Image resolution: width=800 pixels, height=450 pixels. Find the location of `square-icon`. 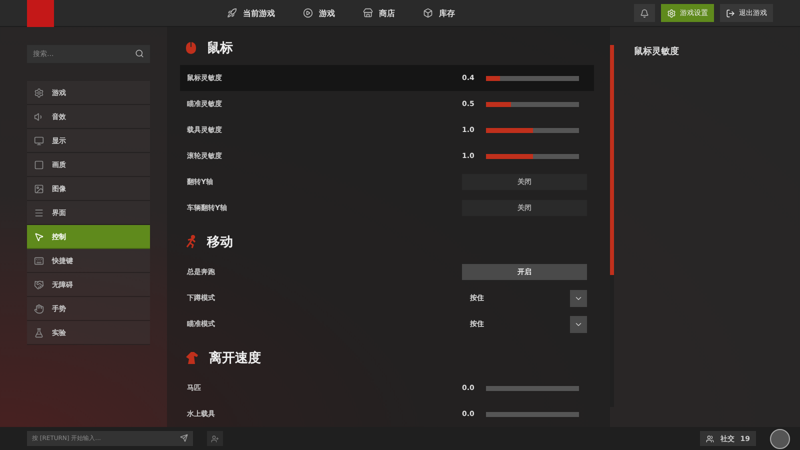

square-icon is located at coordinates (39, 165).